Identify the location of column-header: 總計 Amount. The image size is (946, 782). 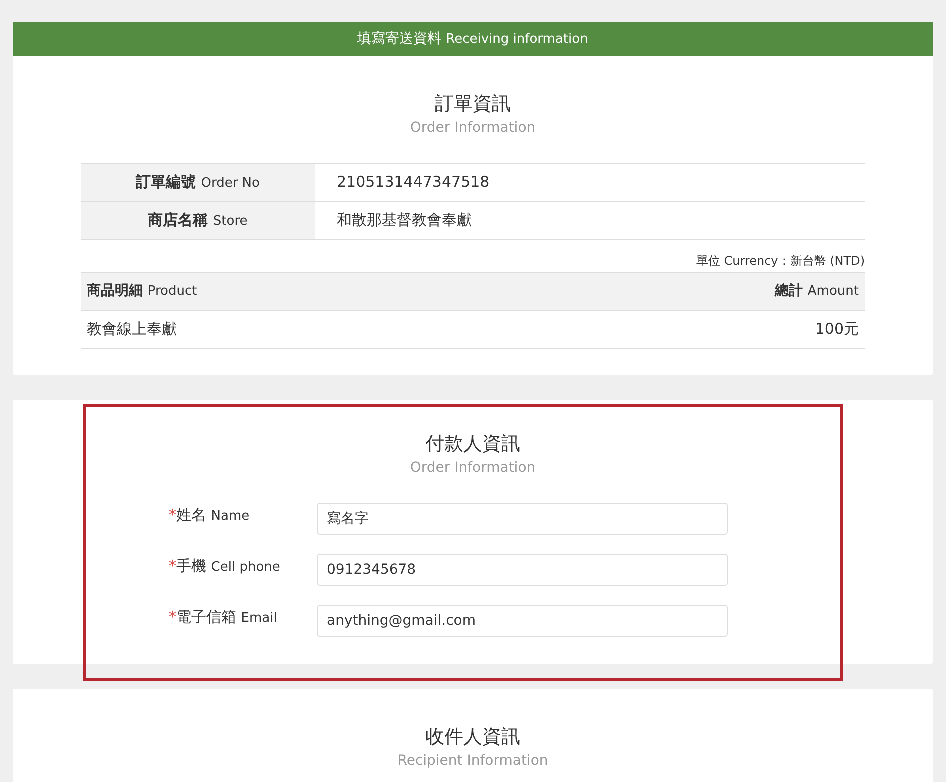
(692, 291).